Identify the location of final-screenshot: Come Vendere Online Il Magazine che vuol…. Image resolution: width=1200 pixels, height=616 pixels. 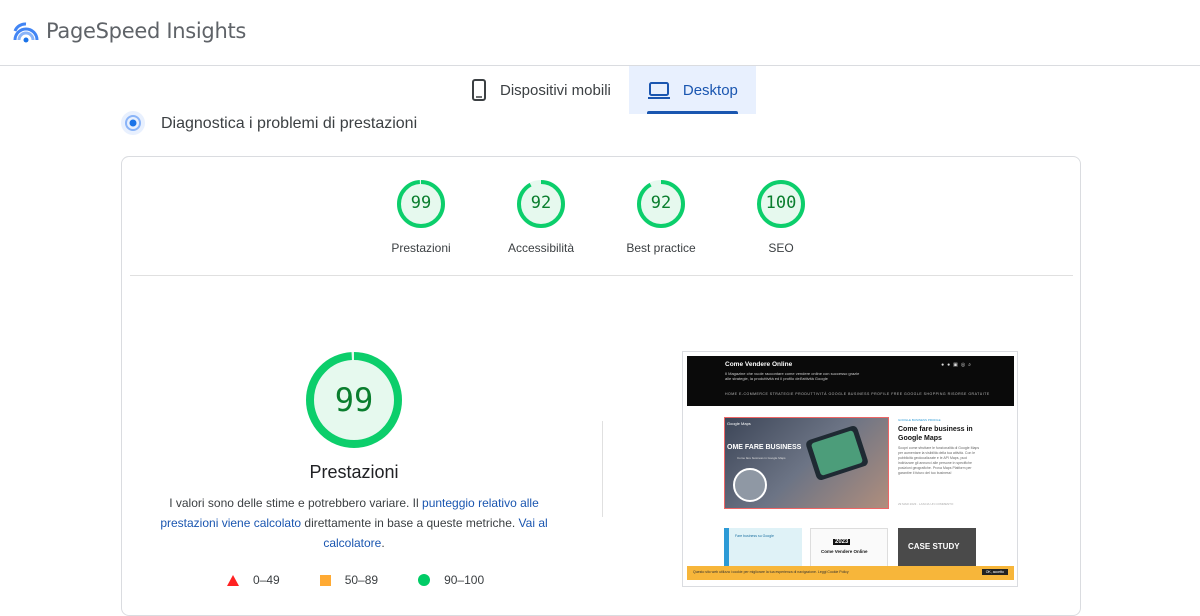
(850, 469).